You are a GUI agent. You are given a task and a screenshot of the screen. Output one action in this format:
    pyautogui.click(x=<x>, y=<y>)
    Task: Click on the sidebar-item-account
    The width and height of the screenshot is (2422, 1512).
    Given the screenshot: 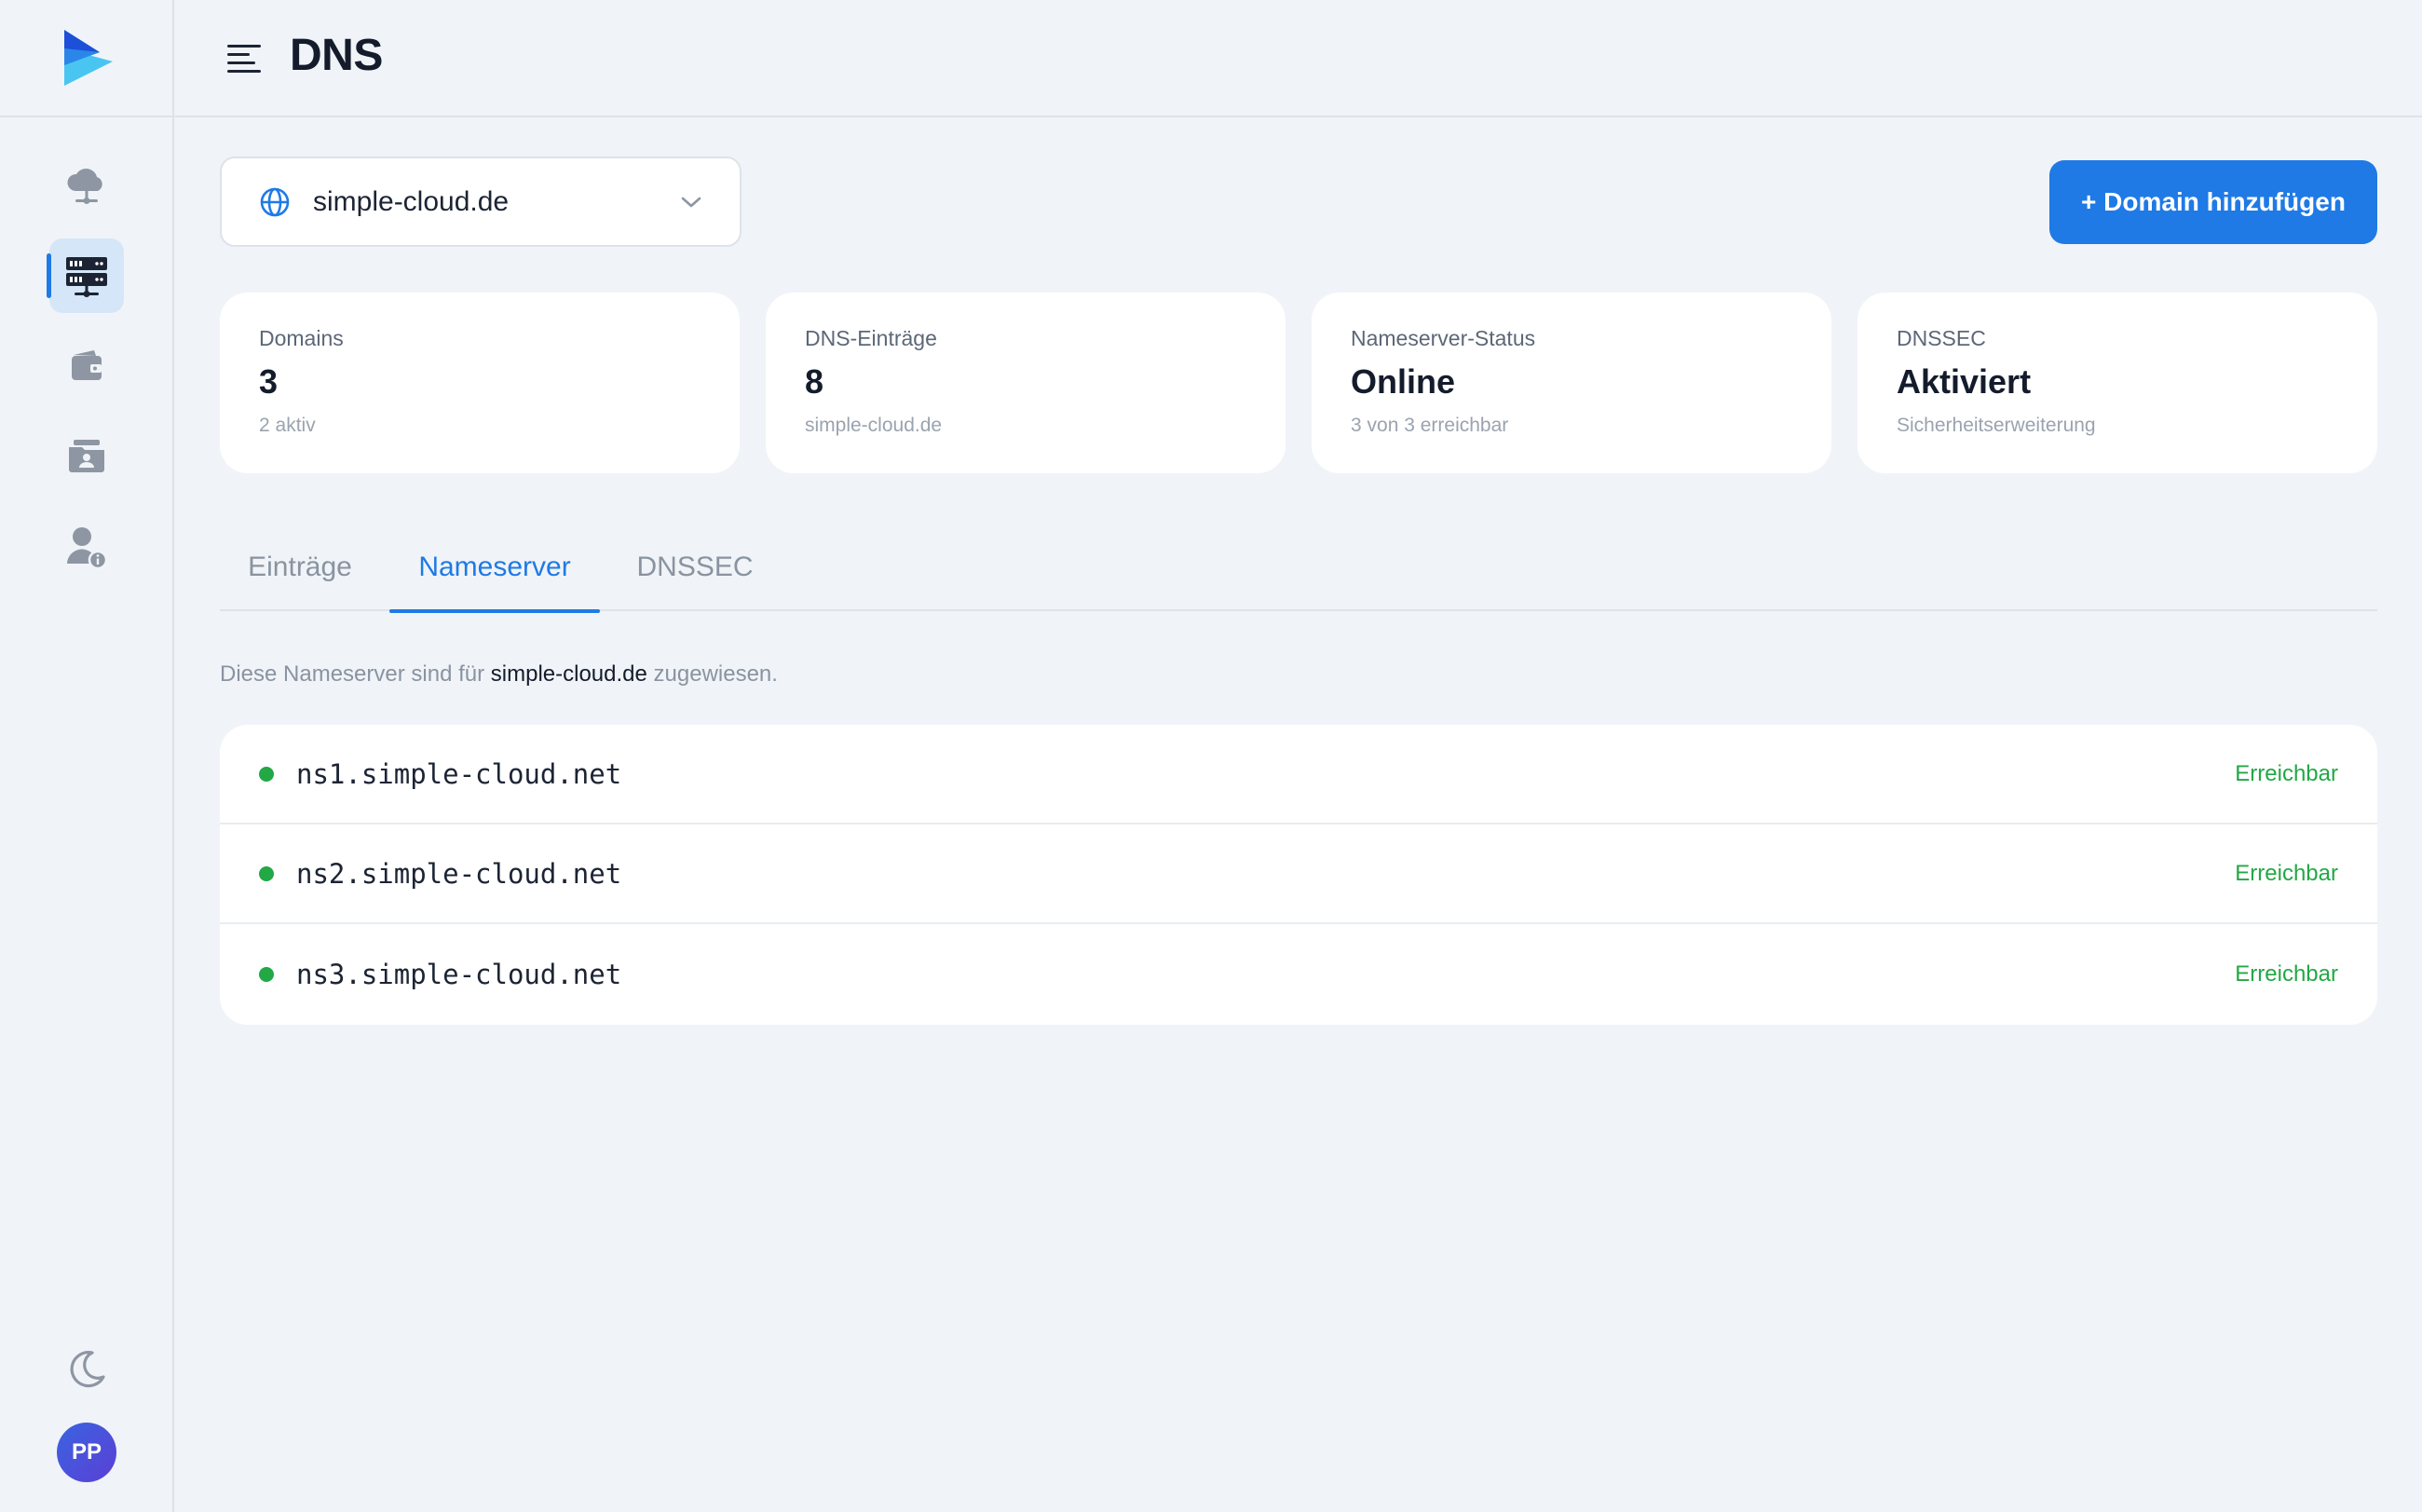 What is the action you would take?
    pyautogui.click(x=86, y=546)
    